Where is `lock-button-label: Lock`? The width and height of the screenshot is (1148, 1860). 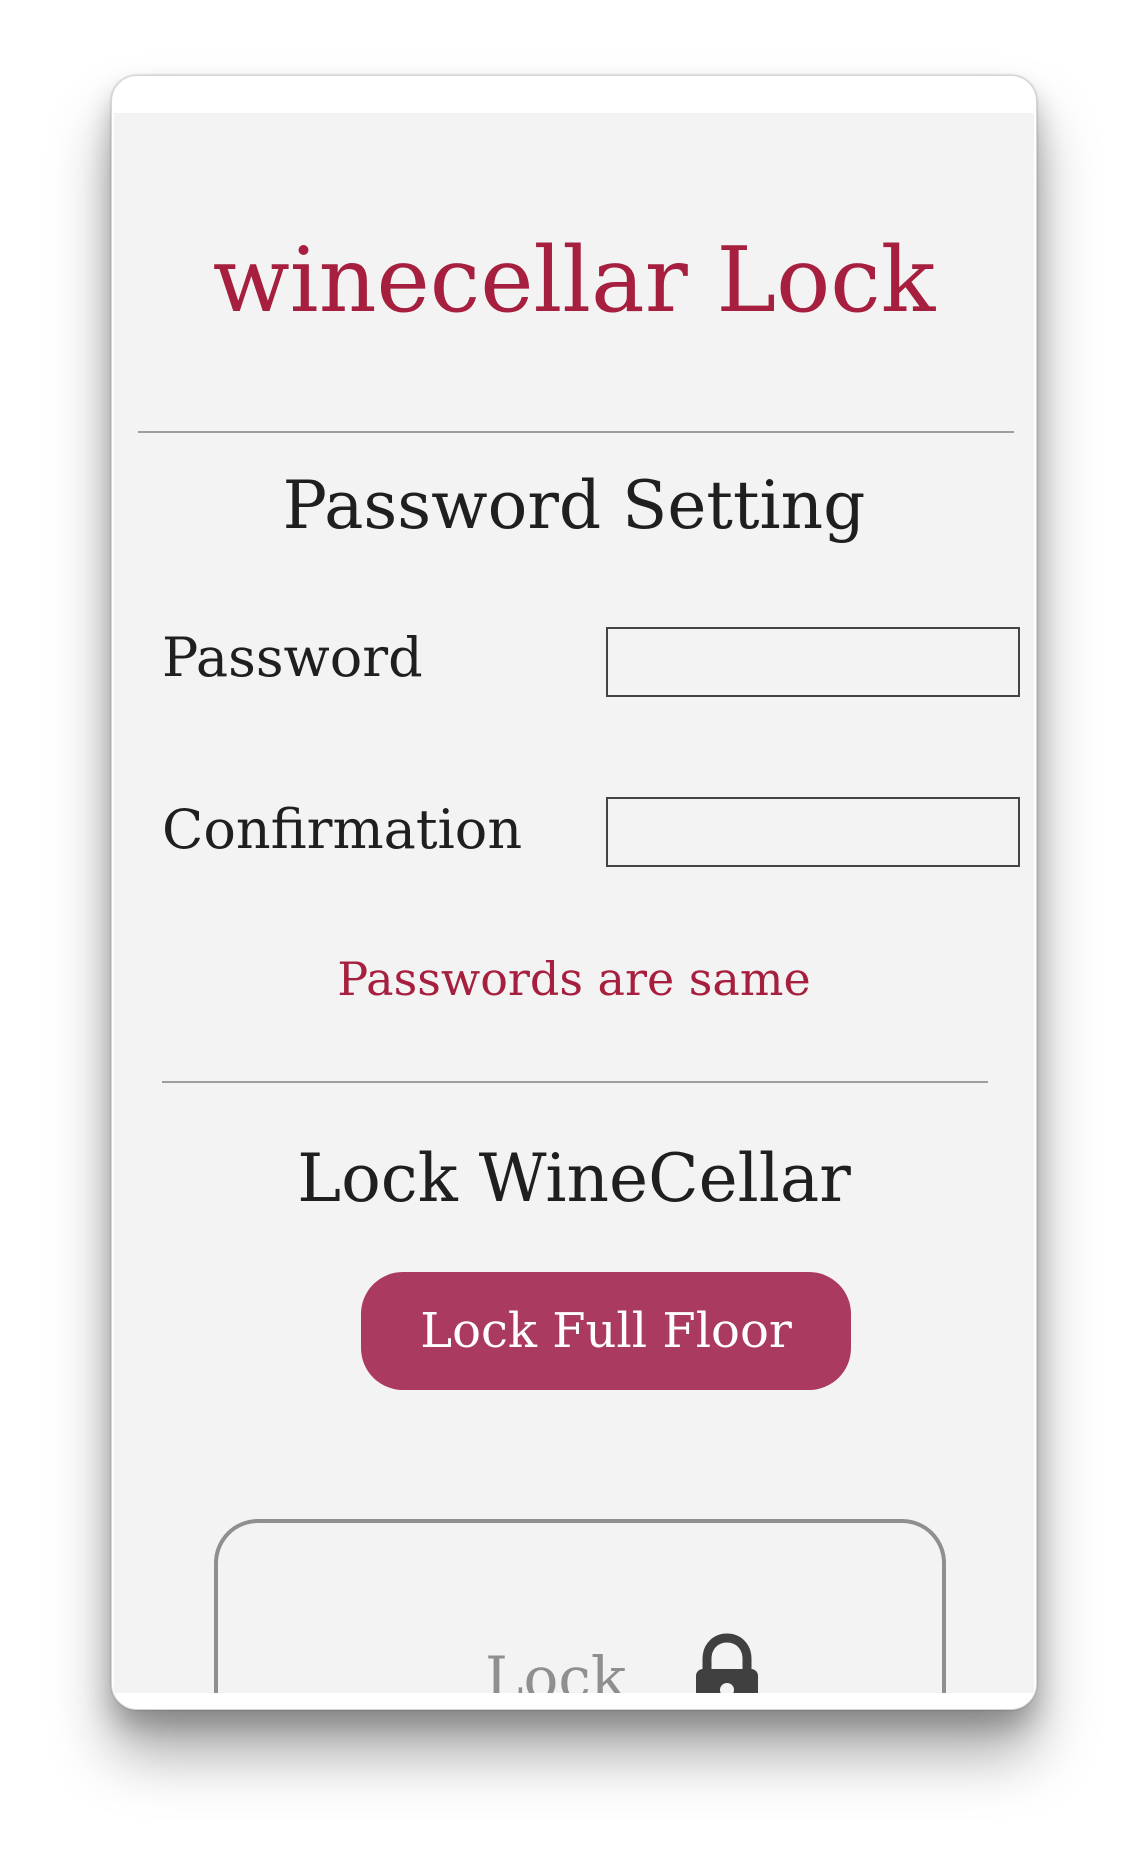 lock-button-label: Lock is located at coordinates (556, 1668).